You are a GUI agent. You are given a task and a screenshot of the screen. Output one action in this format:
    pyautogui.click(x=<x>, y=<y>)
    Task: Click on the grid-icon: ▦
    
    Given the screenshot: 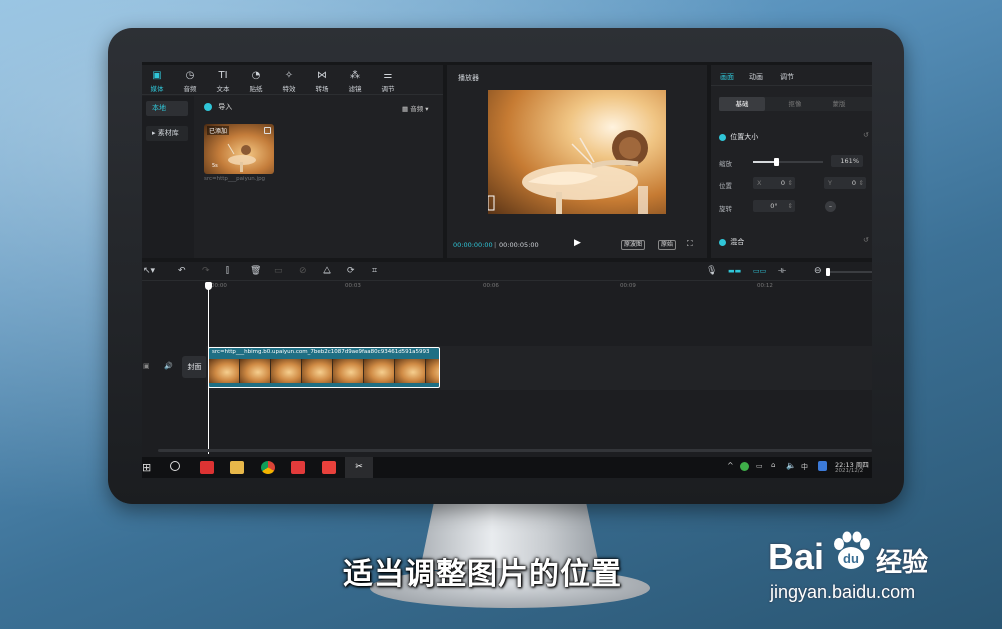 What is the action you would take?
    pyautogui.click(x=406, y=109)
    